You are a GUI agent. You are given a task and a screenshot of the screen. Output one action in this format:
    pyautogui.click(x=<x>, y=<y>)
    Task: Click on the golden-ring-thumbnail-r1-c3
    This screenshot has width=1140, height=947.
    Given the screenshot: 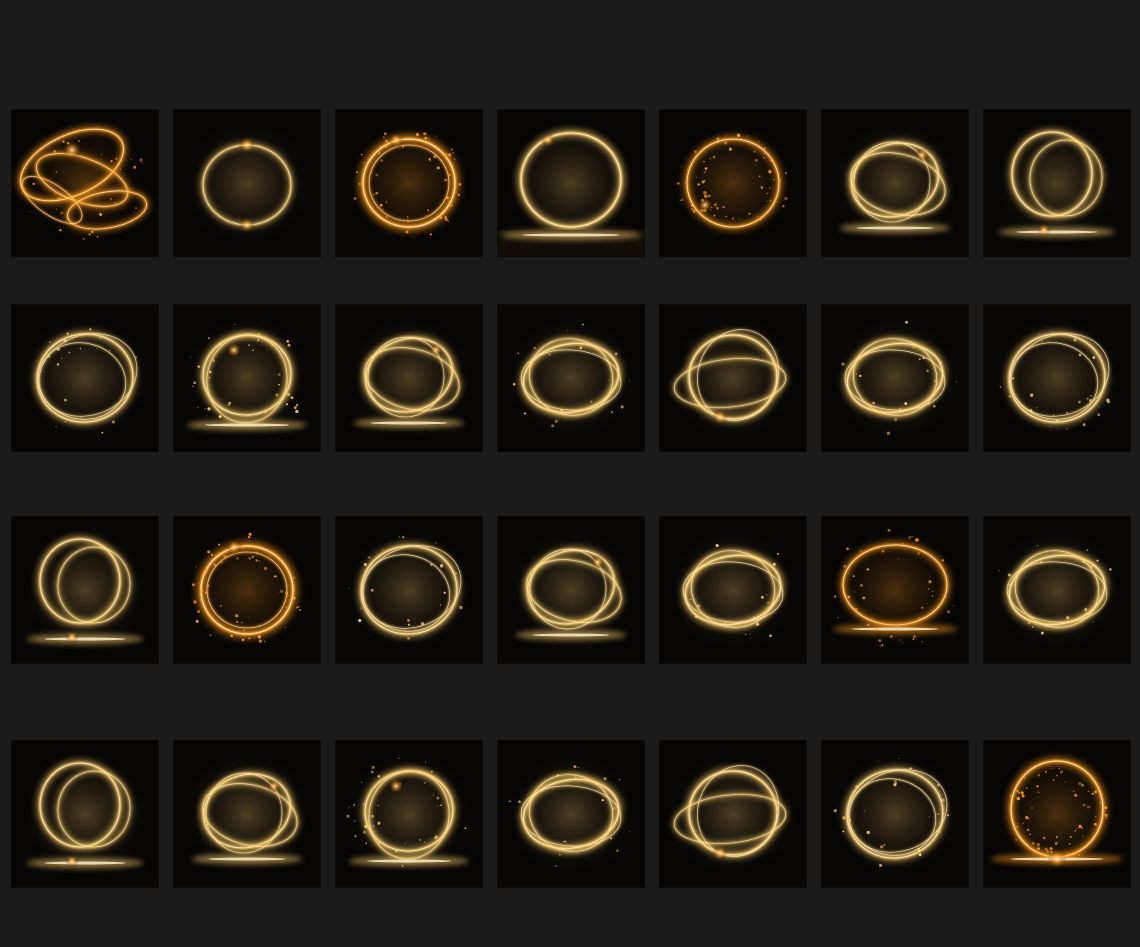 What is the action you would take?
    pyautogui.click(x=409, y=183)
    